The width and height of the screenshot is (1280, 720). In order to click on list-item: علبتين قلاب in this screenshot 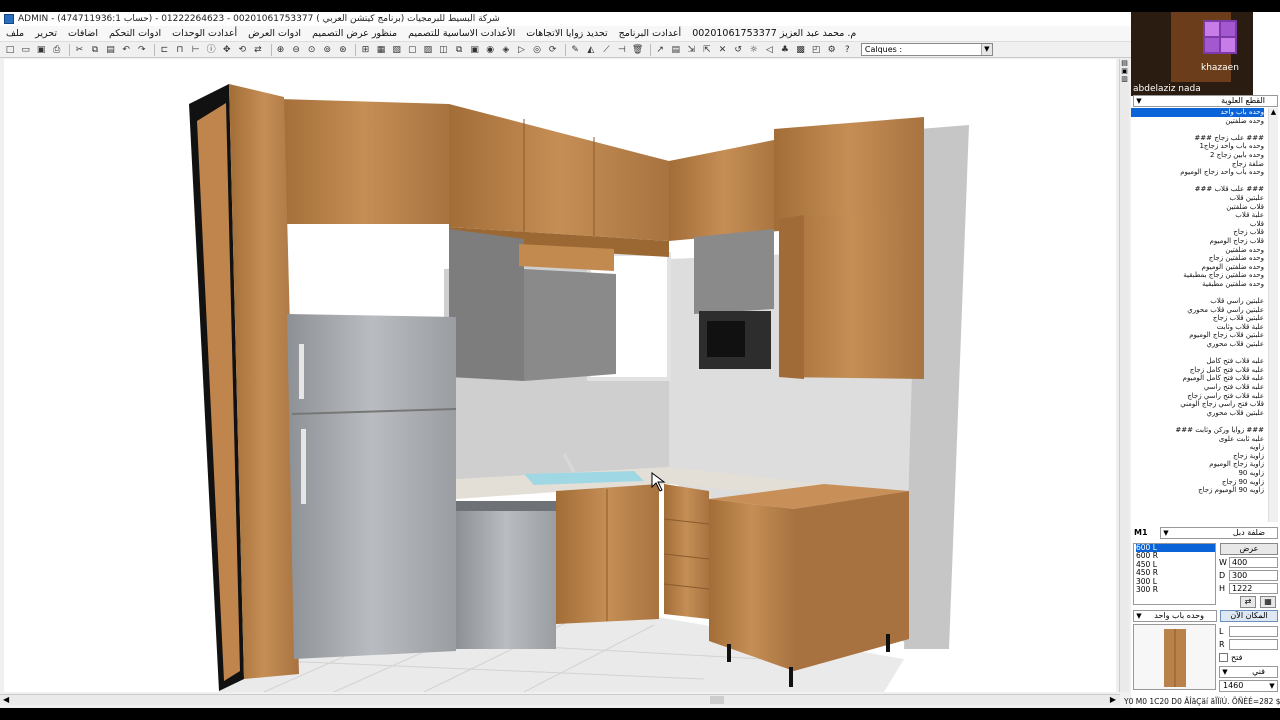, I will do `click(1198, 198)`.